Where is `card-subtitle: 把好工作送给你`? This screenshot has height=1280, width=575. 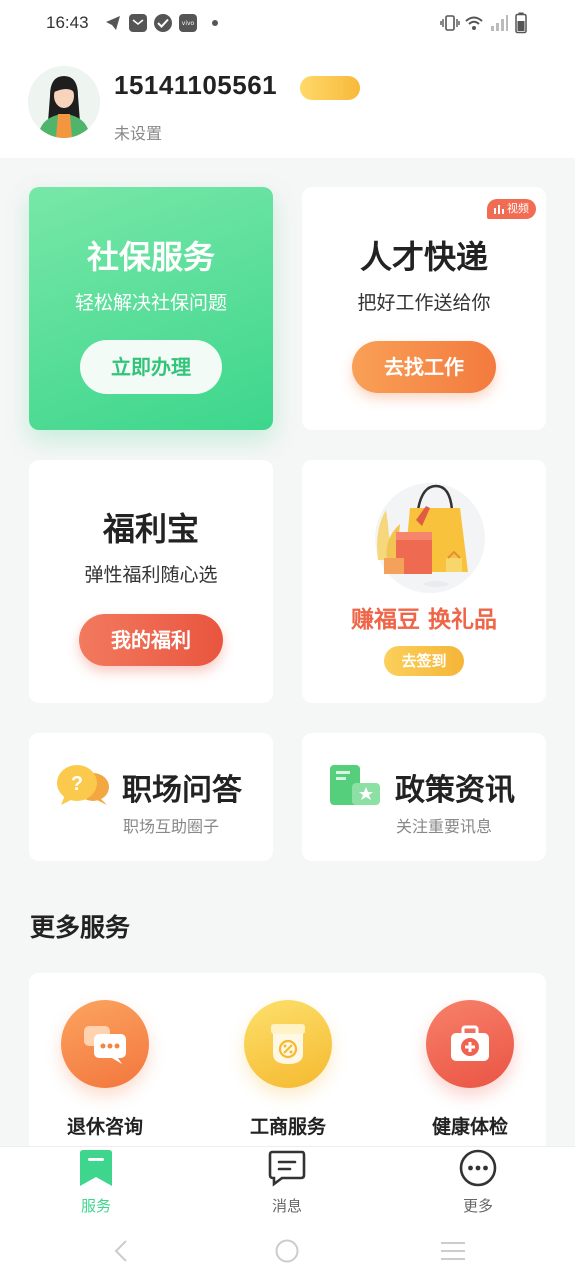
card-subtitle: 把好工作送给你 is located at coordinates (424, 303).